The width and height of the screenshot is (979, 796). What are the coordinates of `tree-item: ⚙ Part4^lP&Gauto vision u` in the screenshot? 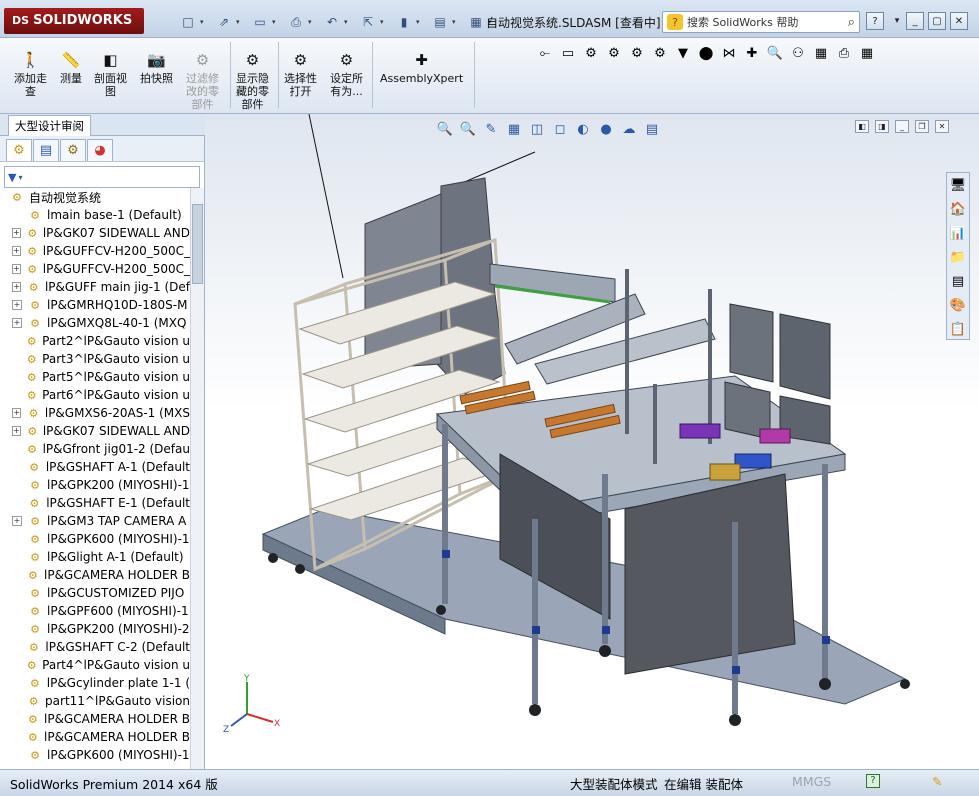 It's located at (95, 665).